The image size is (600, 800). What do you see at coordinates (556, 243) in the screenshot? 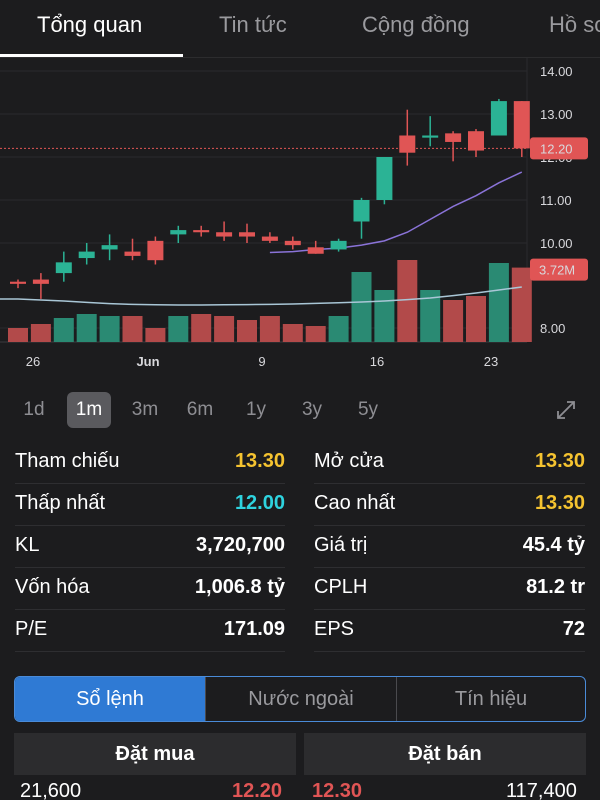
I see `y-tick-label: 10.00` at bounding box center [556, 243].